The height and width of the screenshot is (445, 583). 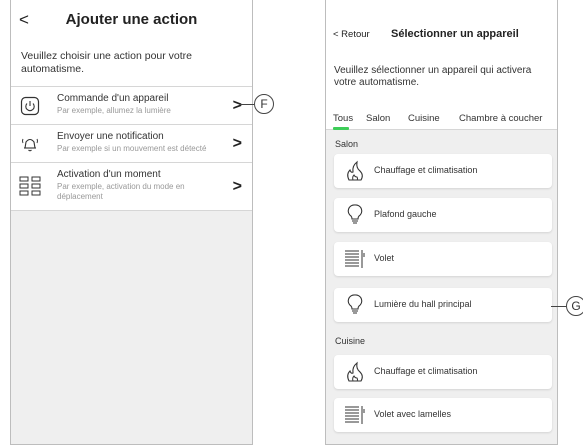 What do you see at coordinates (264, 104) in the screenshot?
I see `callout-badge: F` at bounding box center [264, 104].